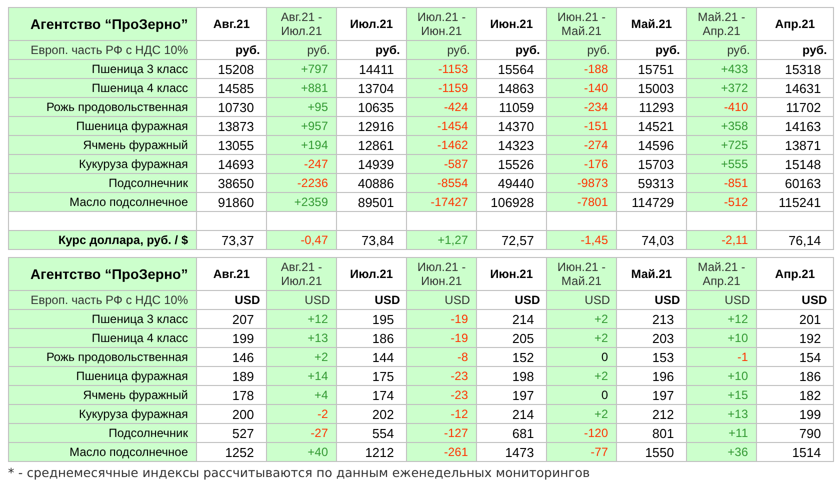  What do you see at coordinates (651, 107) in the screenshot?
I see `table-cell: 11293` at bounding box center [651, 107].